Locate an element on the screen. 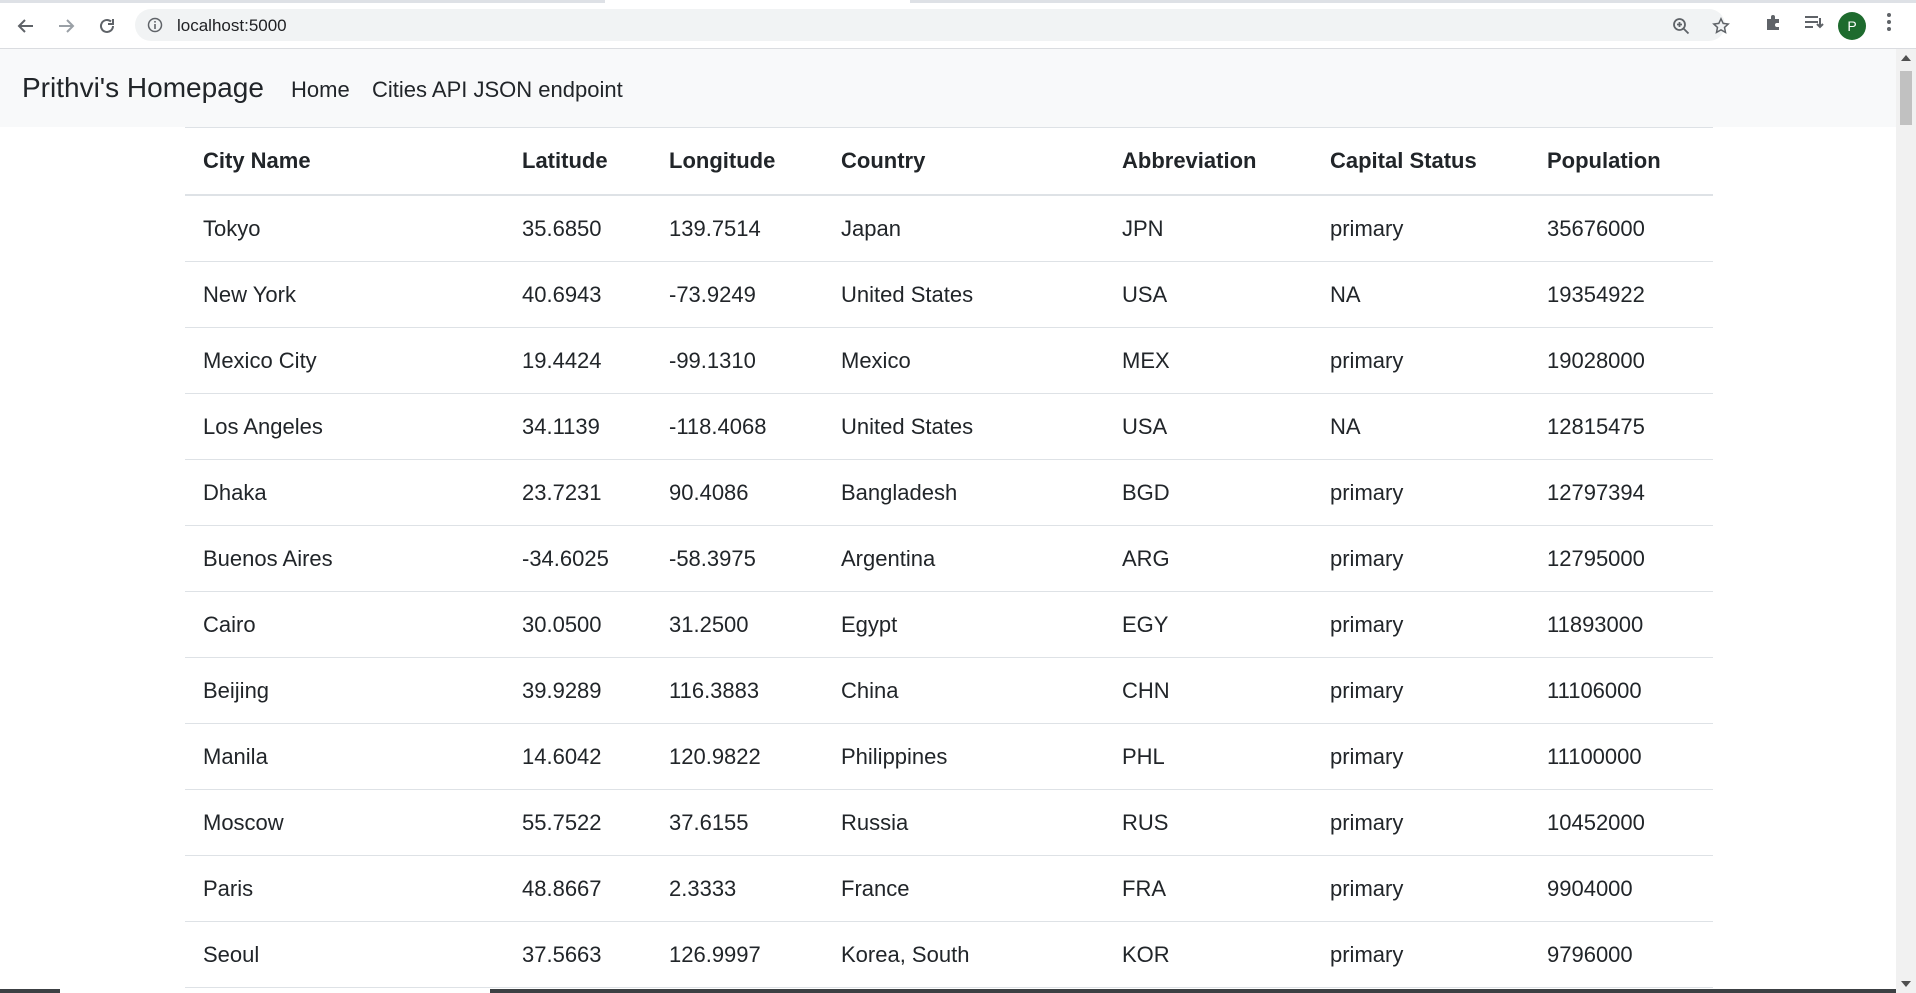  cell-country: Egypt is located at coordinates (963, 624).